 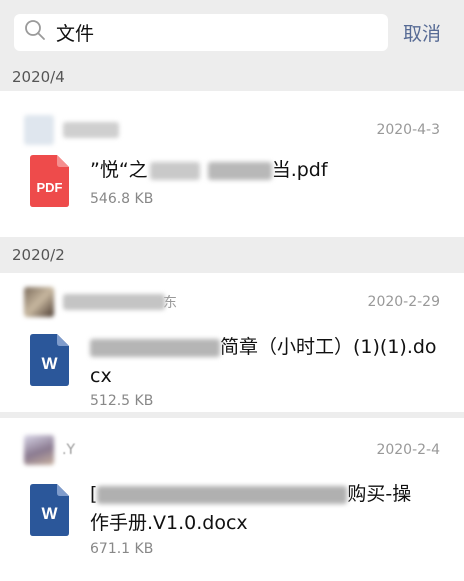 I want to click on search-icon, so click(x=35, y=32).